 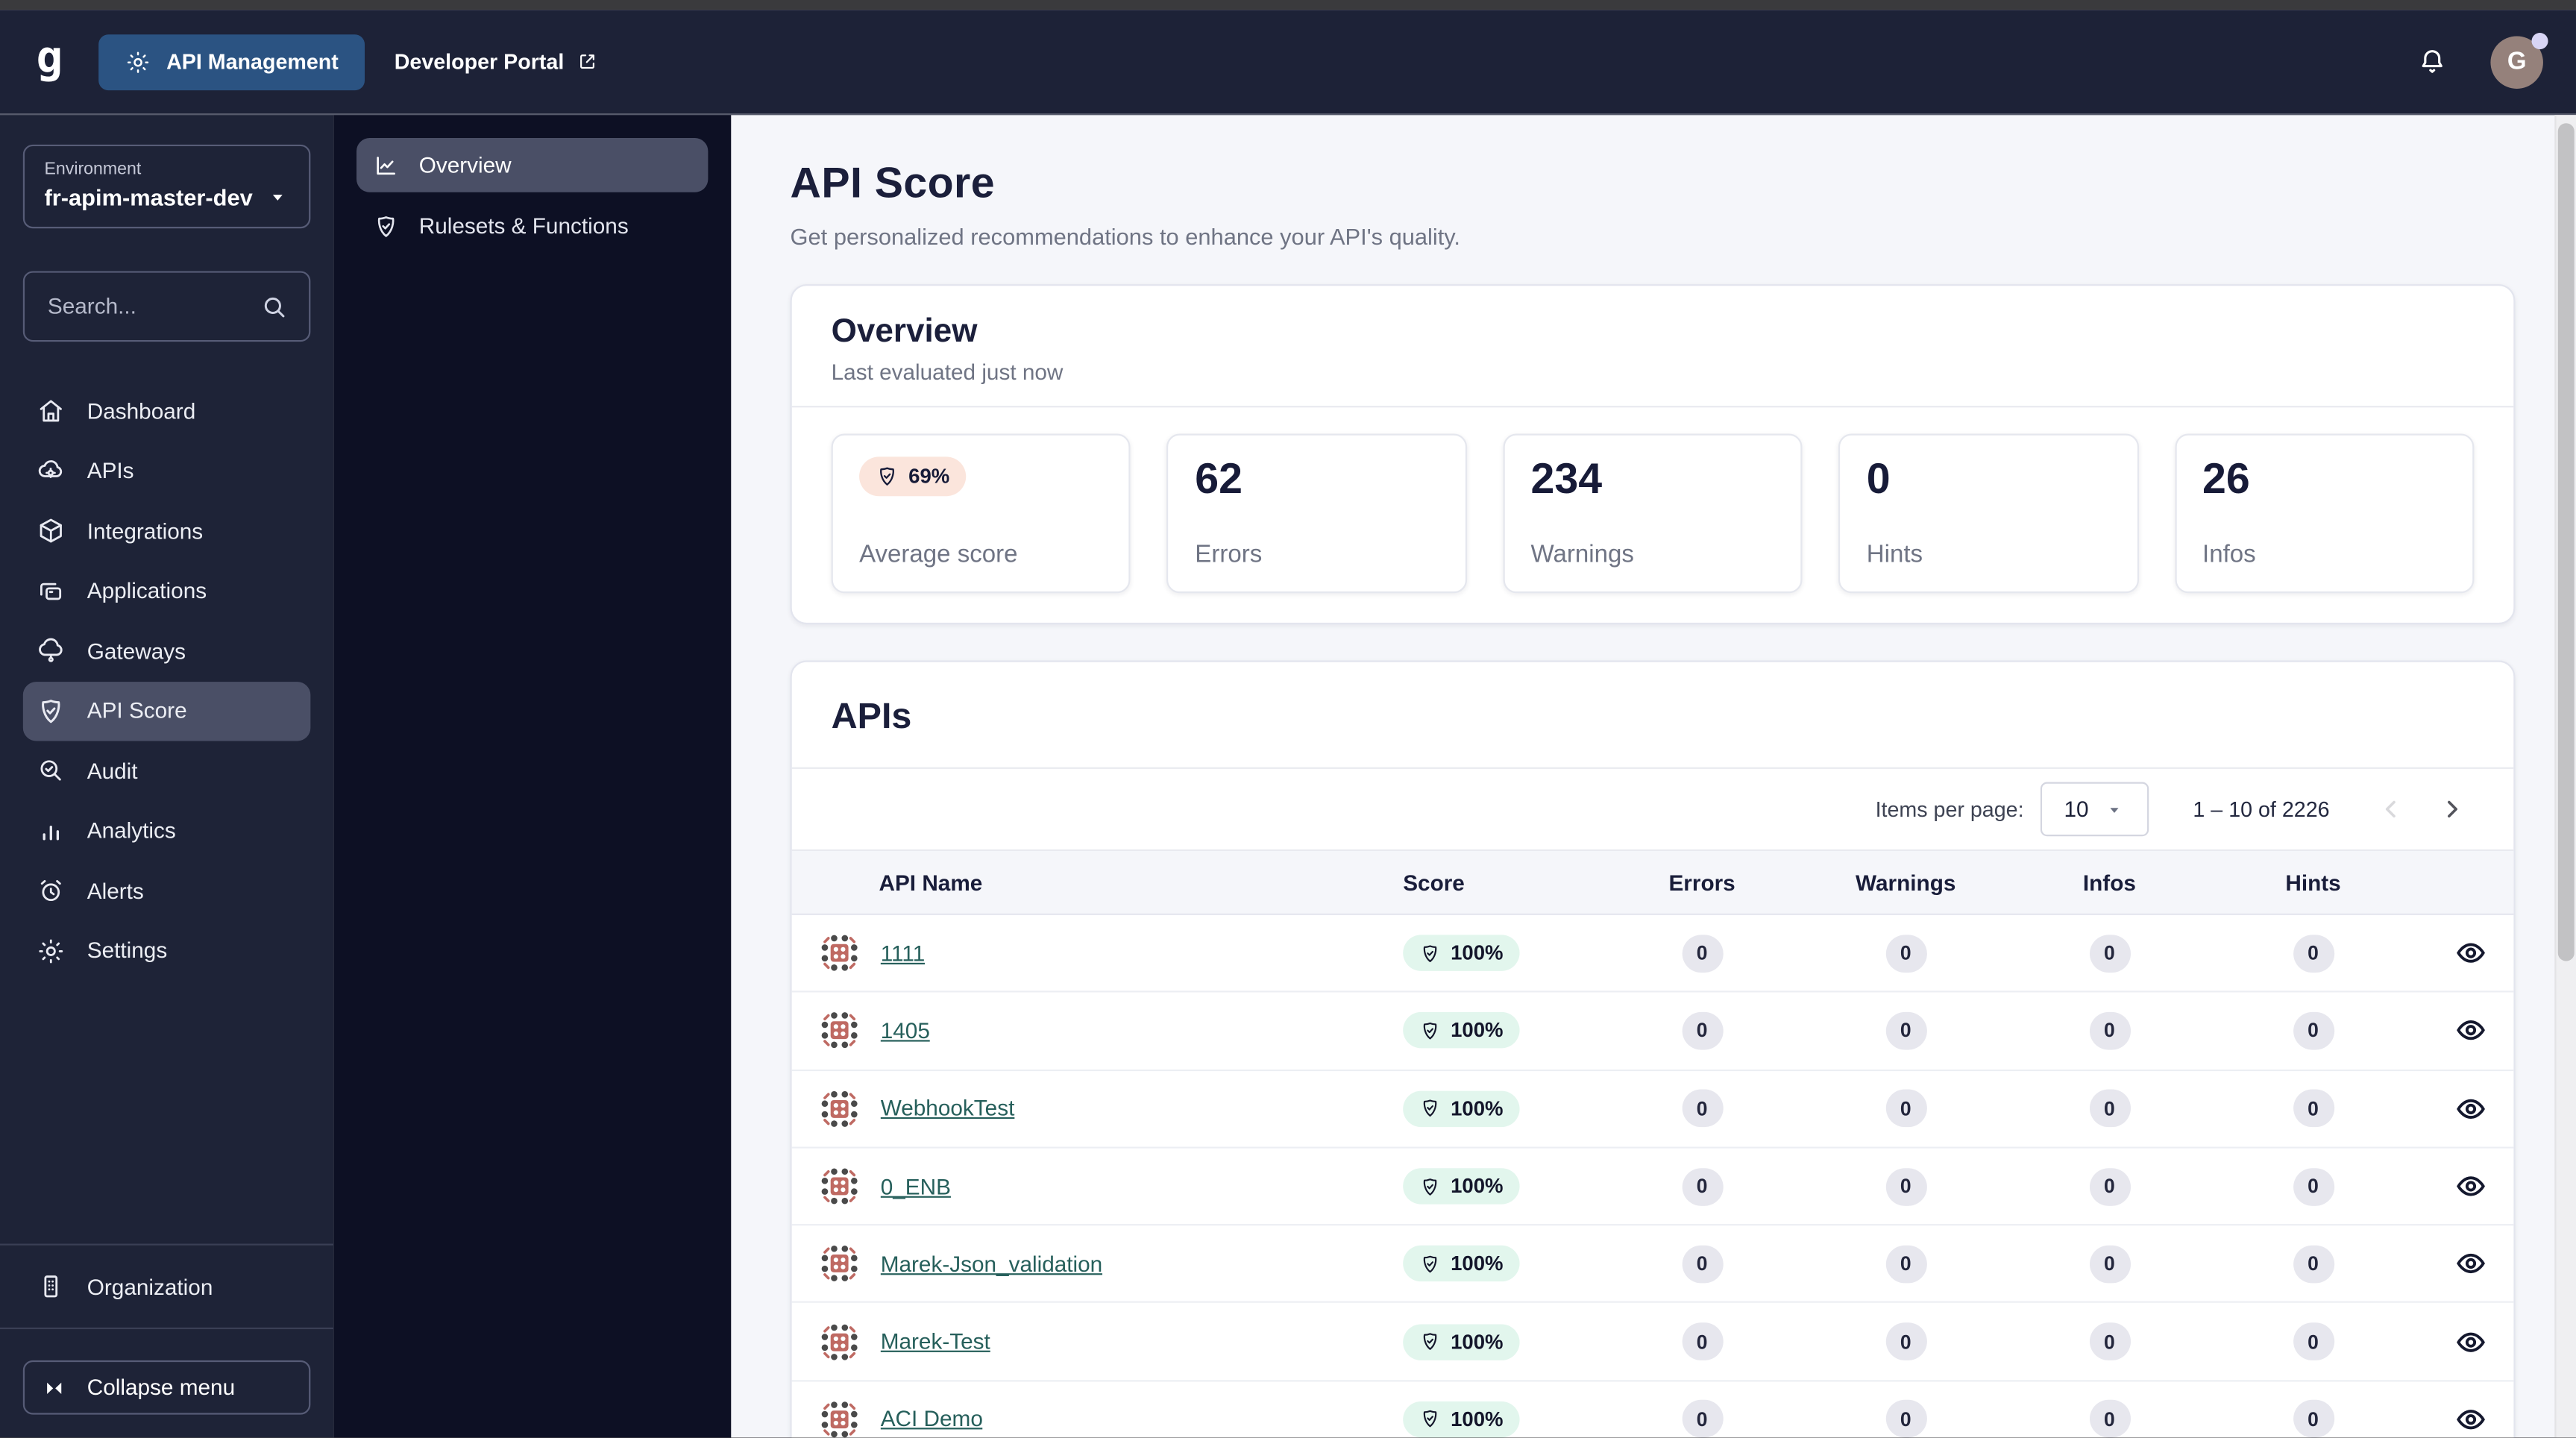 What do you see at coordinates (51, 651) in the screenshot?
I see `cloud-icon` at bounding box center [51, 651].